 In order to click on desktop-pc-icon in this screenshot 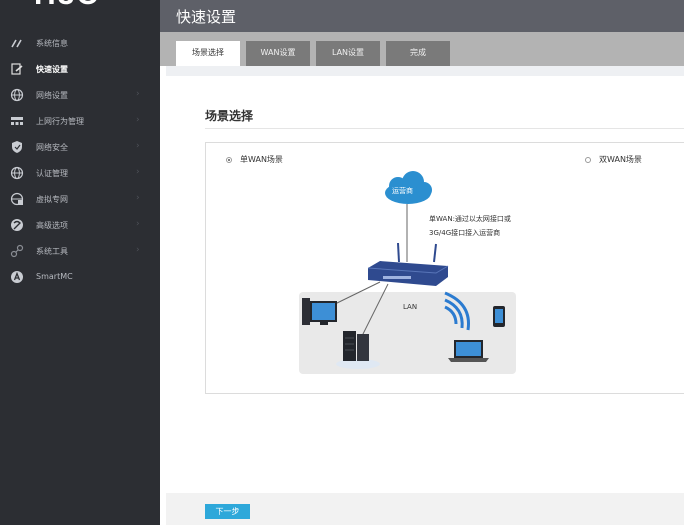, I will do `click(319, 311)`.